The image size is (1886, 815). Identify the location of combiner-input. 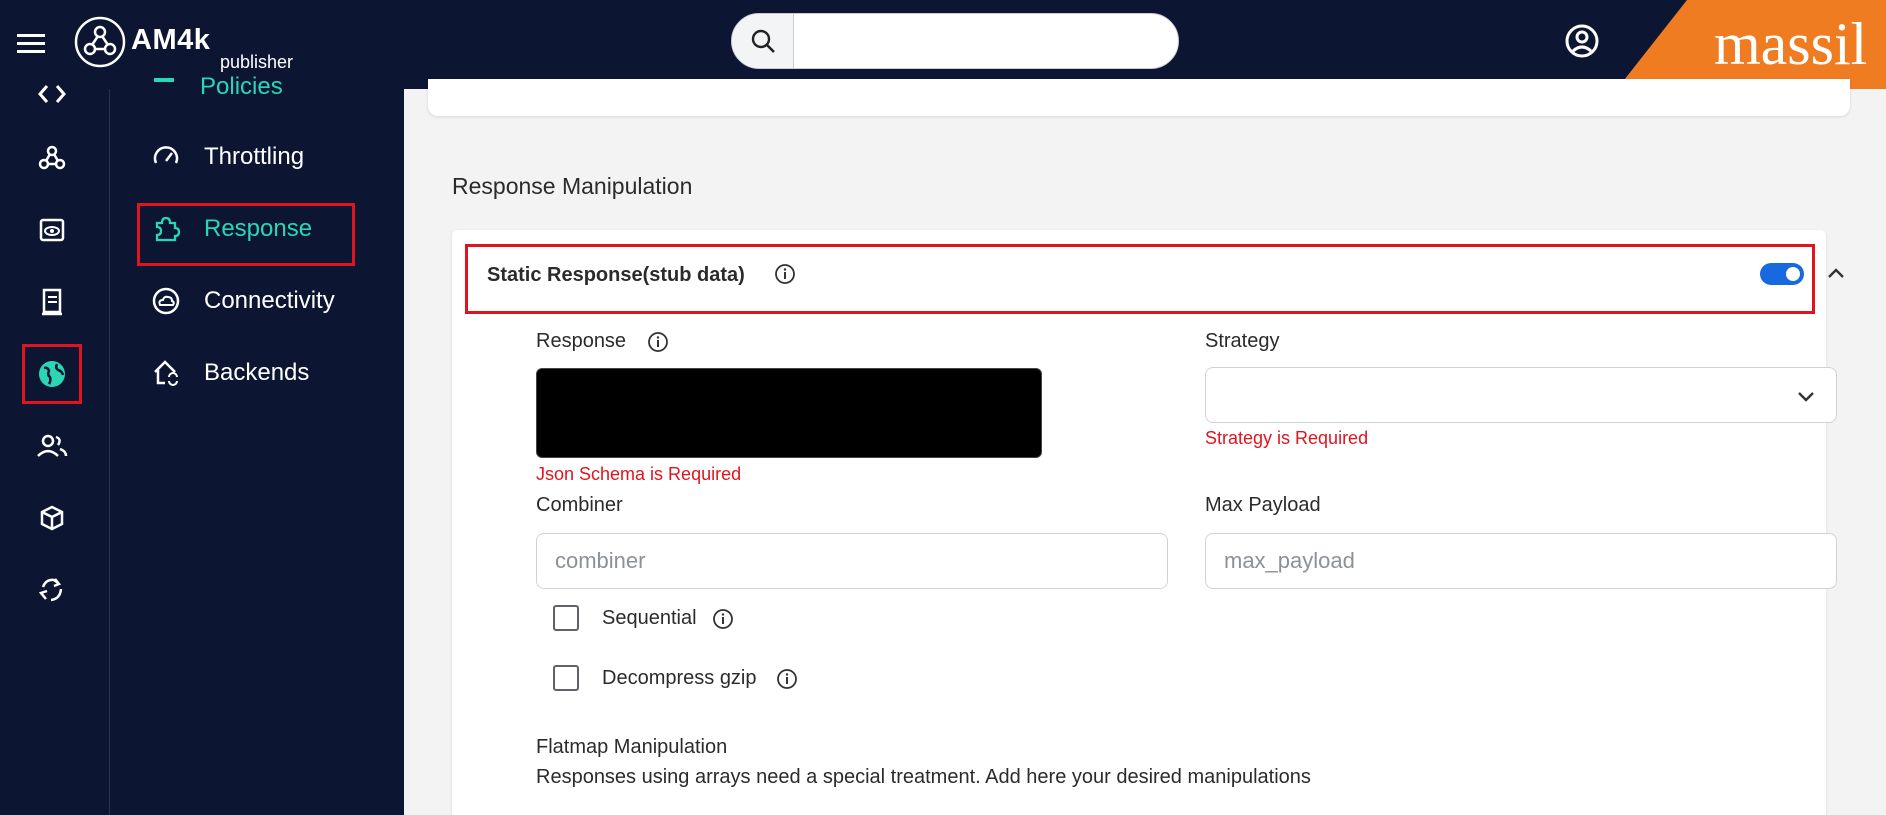
(852, 561).